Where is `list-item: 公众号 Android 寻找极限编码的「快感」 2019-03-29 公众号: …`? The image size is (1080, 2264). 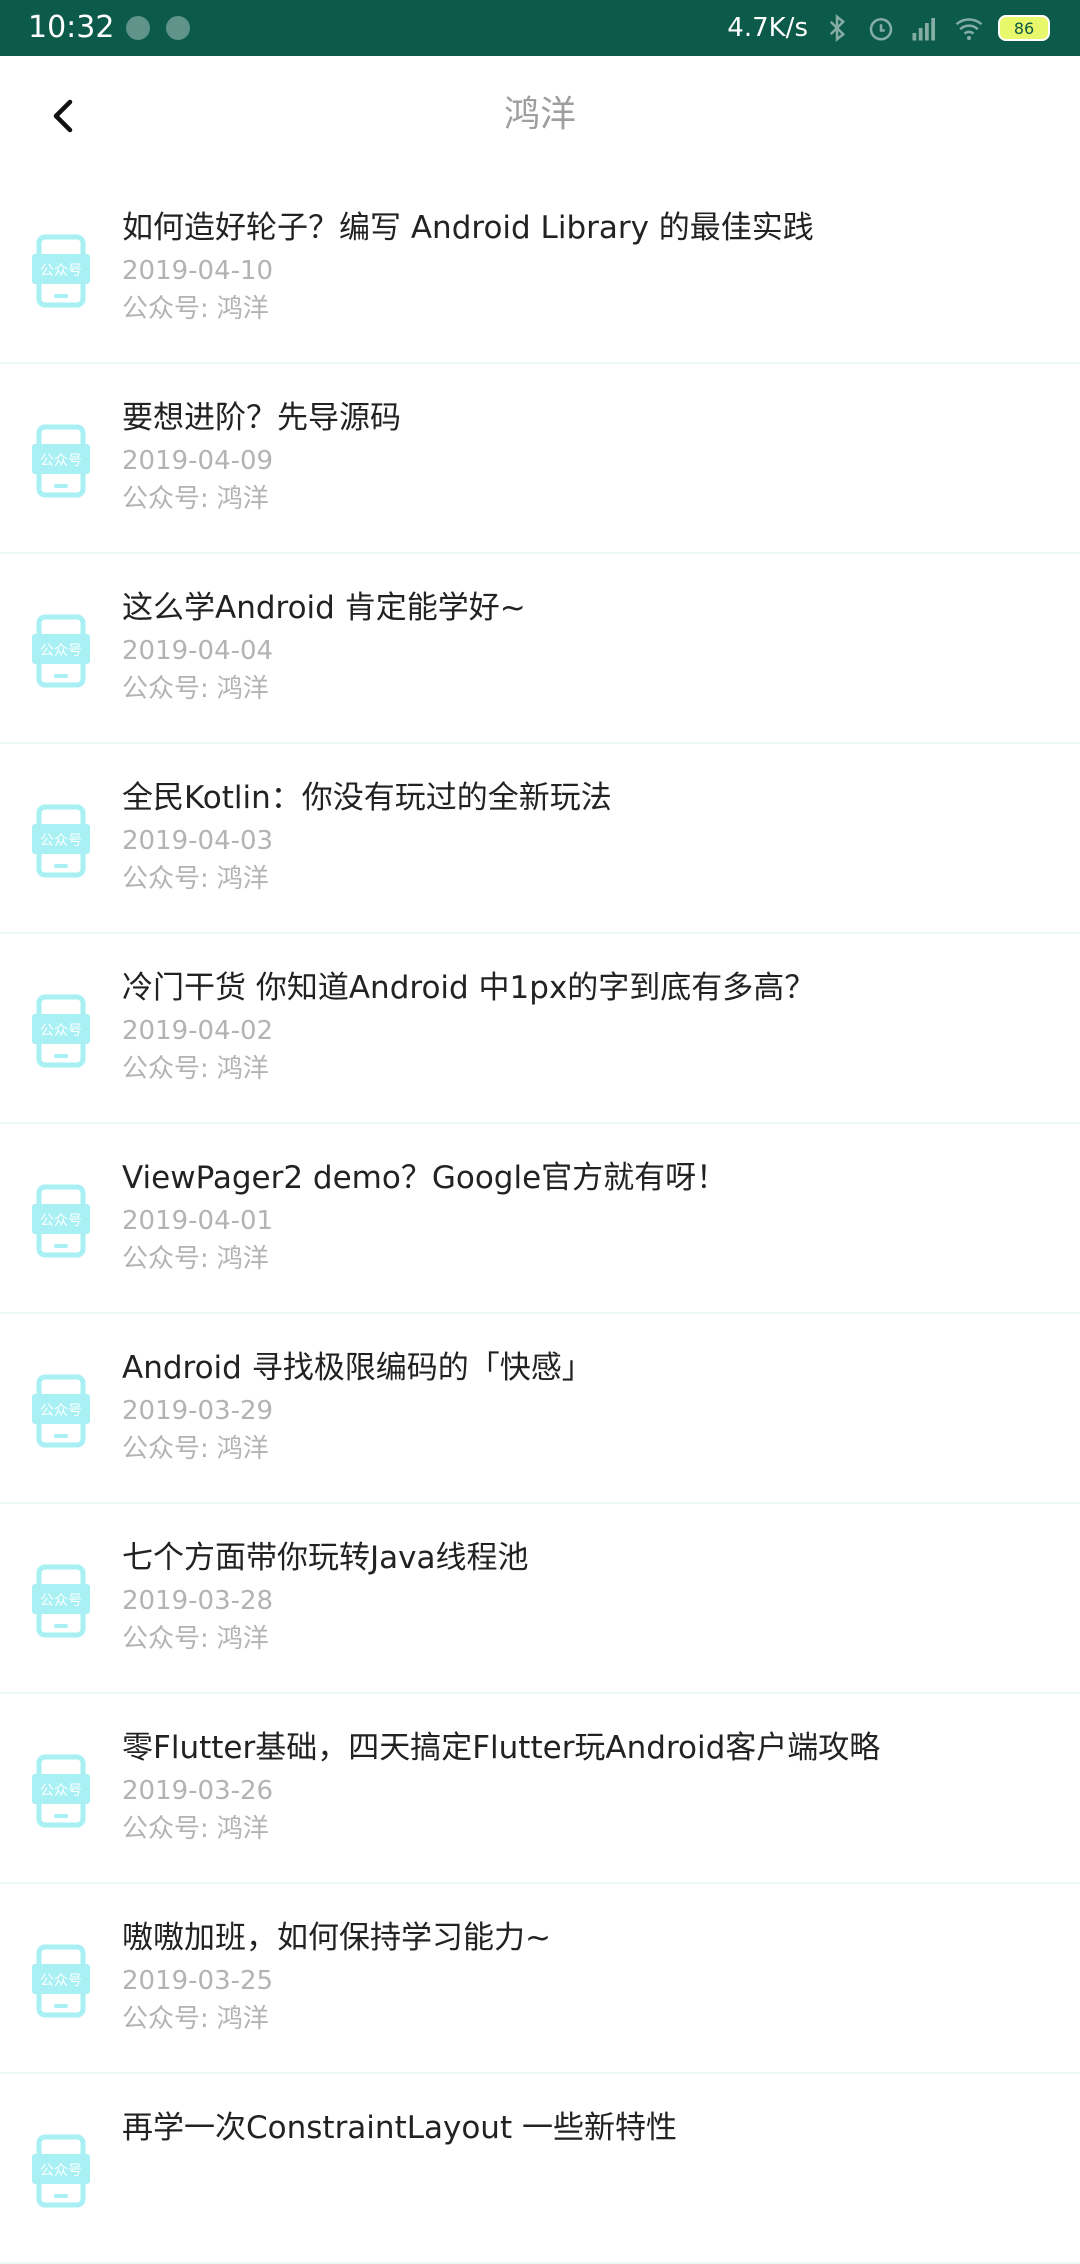 list-item: 公众号 Android 寻找极限编码的「快感」 2019-03-29 公众号: … is located at coordinates (540, 1409).